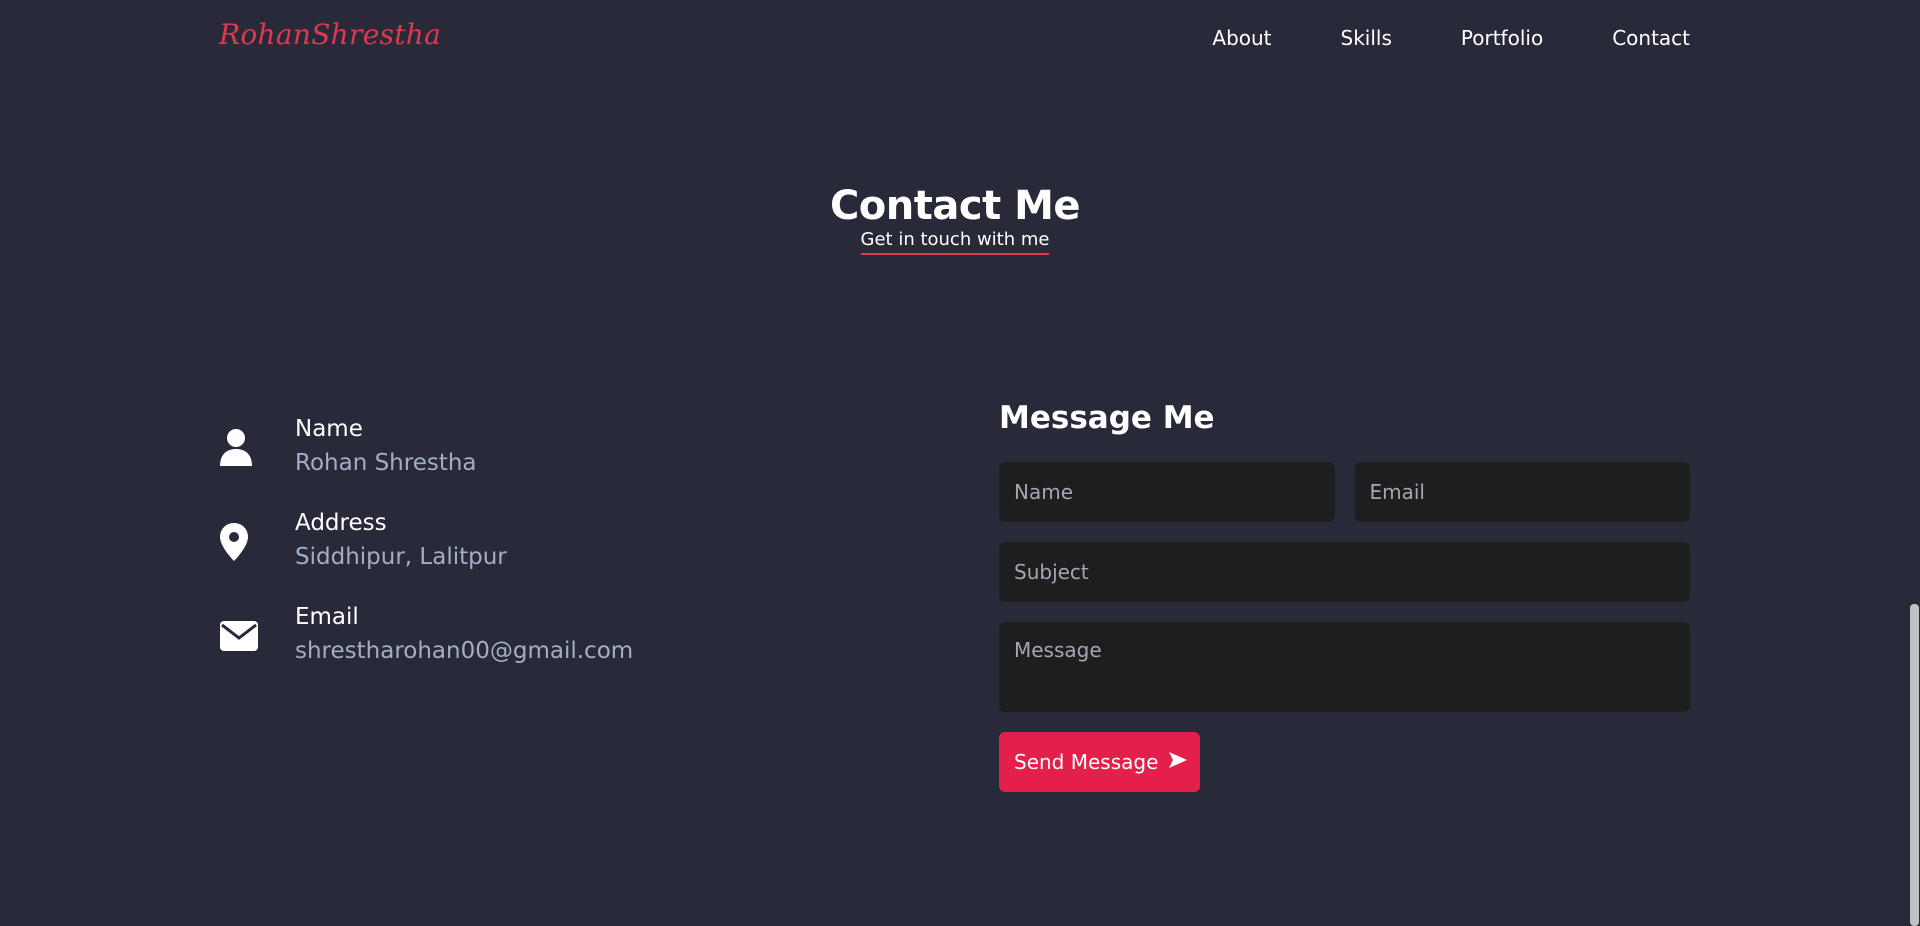 The width and height of the screenshot is (1920, 926). Describe the element at coordinates (401, 541) in the screenshot. I see `info-text: Address Siddhipur, Lalitpur` at that location.